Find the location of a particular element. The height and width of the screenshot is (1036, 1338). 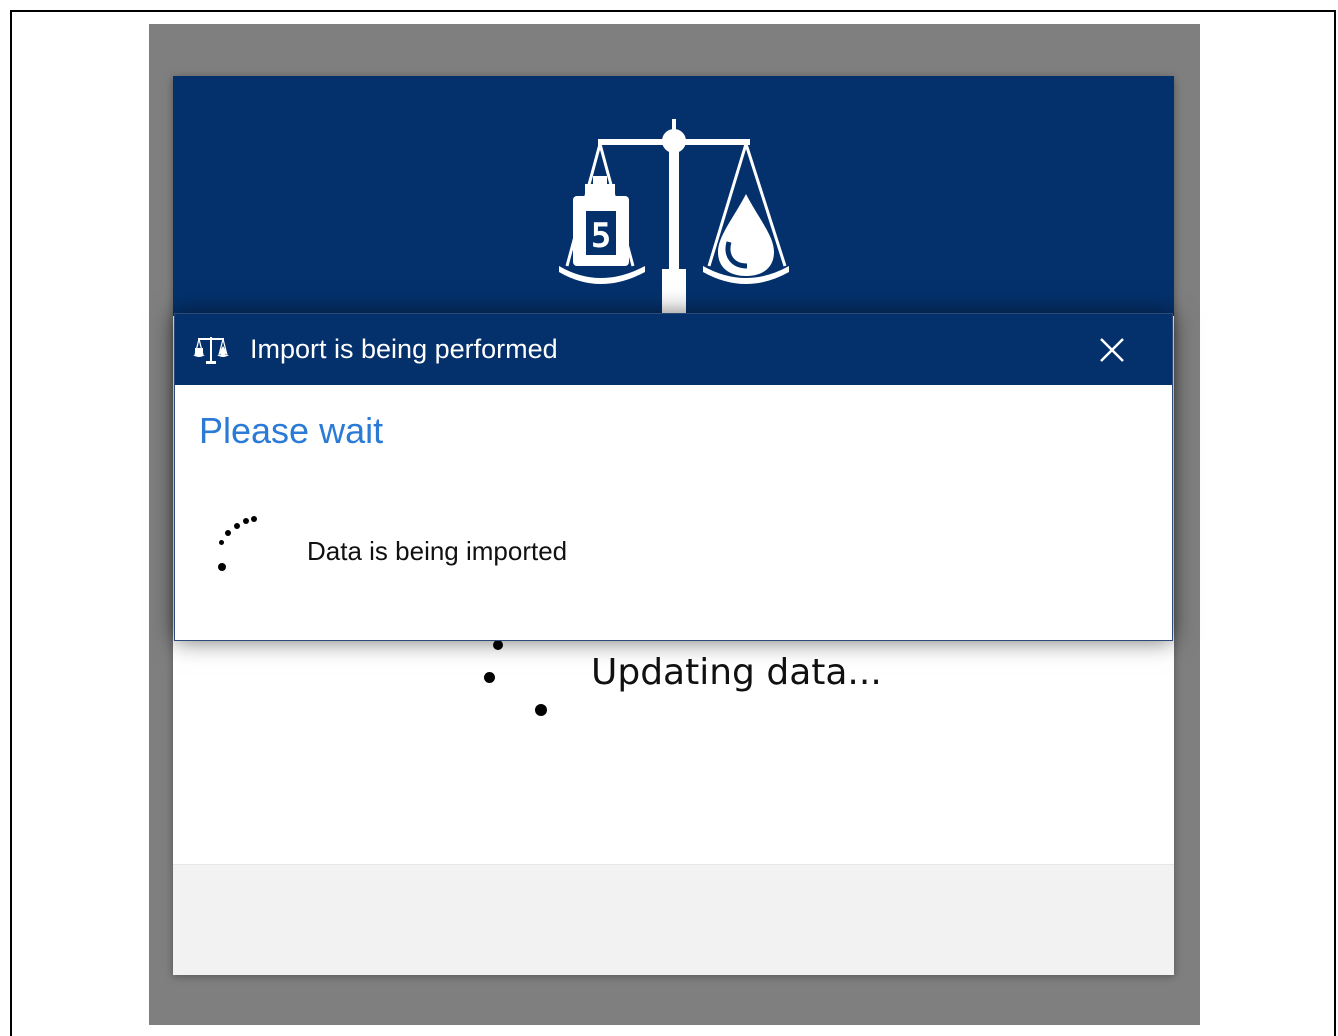

dialog-title: Import is being performed is located at coordinates (404, 349).